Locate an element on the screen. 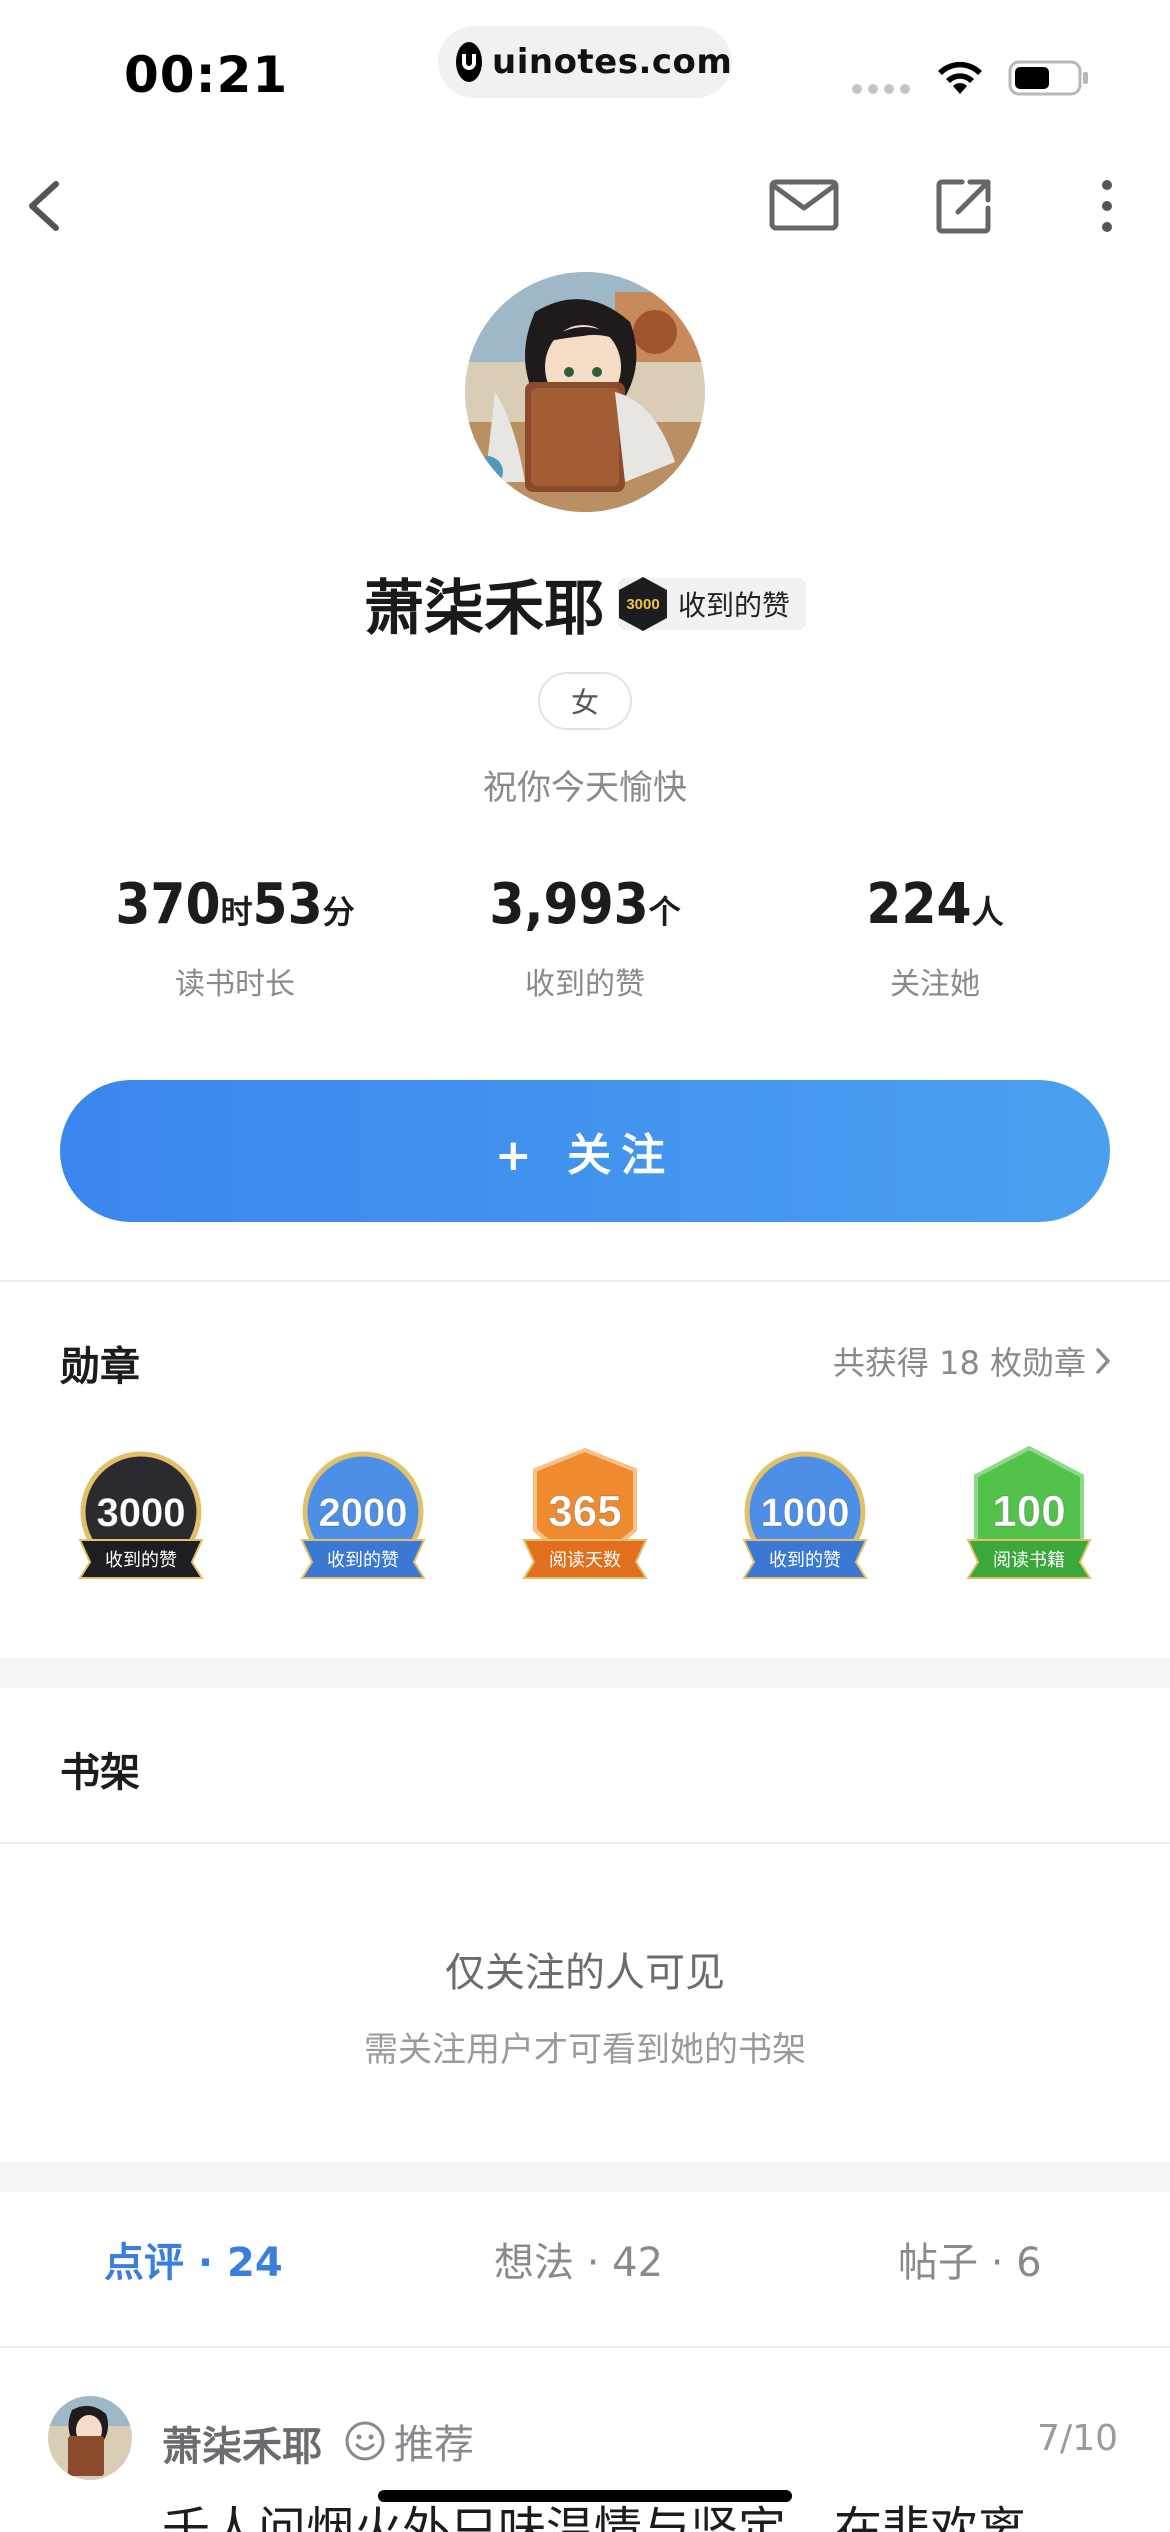  review-avatar is located at coordinates (90, 2438).